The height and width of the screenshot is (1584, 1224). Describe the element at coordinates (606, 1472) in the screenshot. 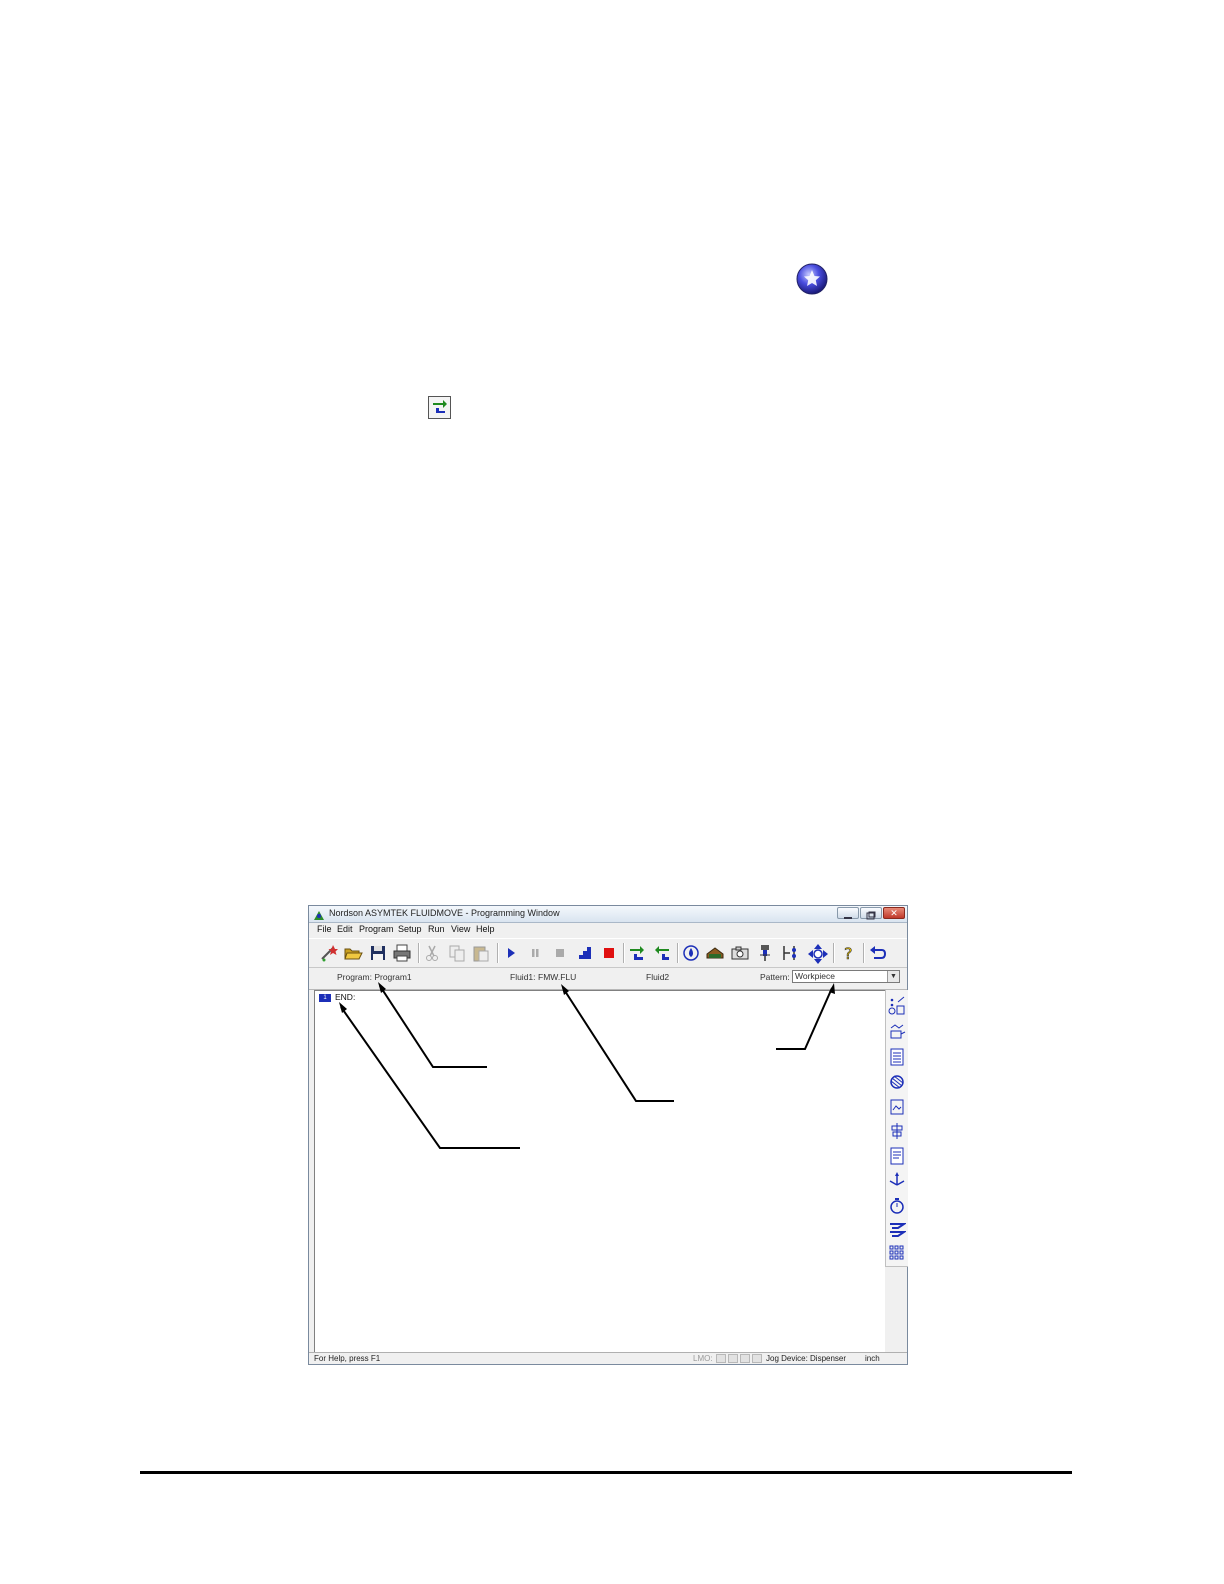

I see `footer-rule` at that location.